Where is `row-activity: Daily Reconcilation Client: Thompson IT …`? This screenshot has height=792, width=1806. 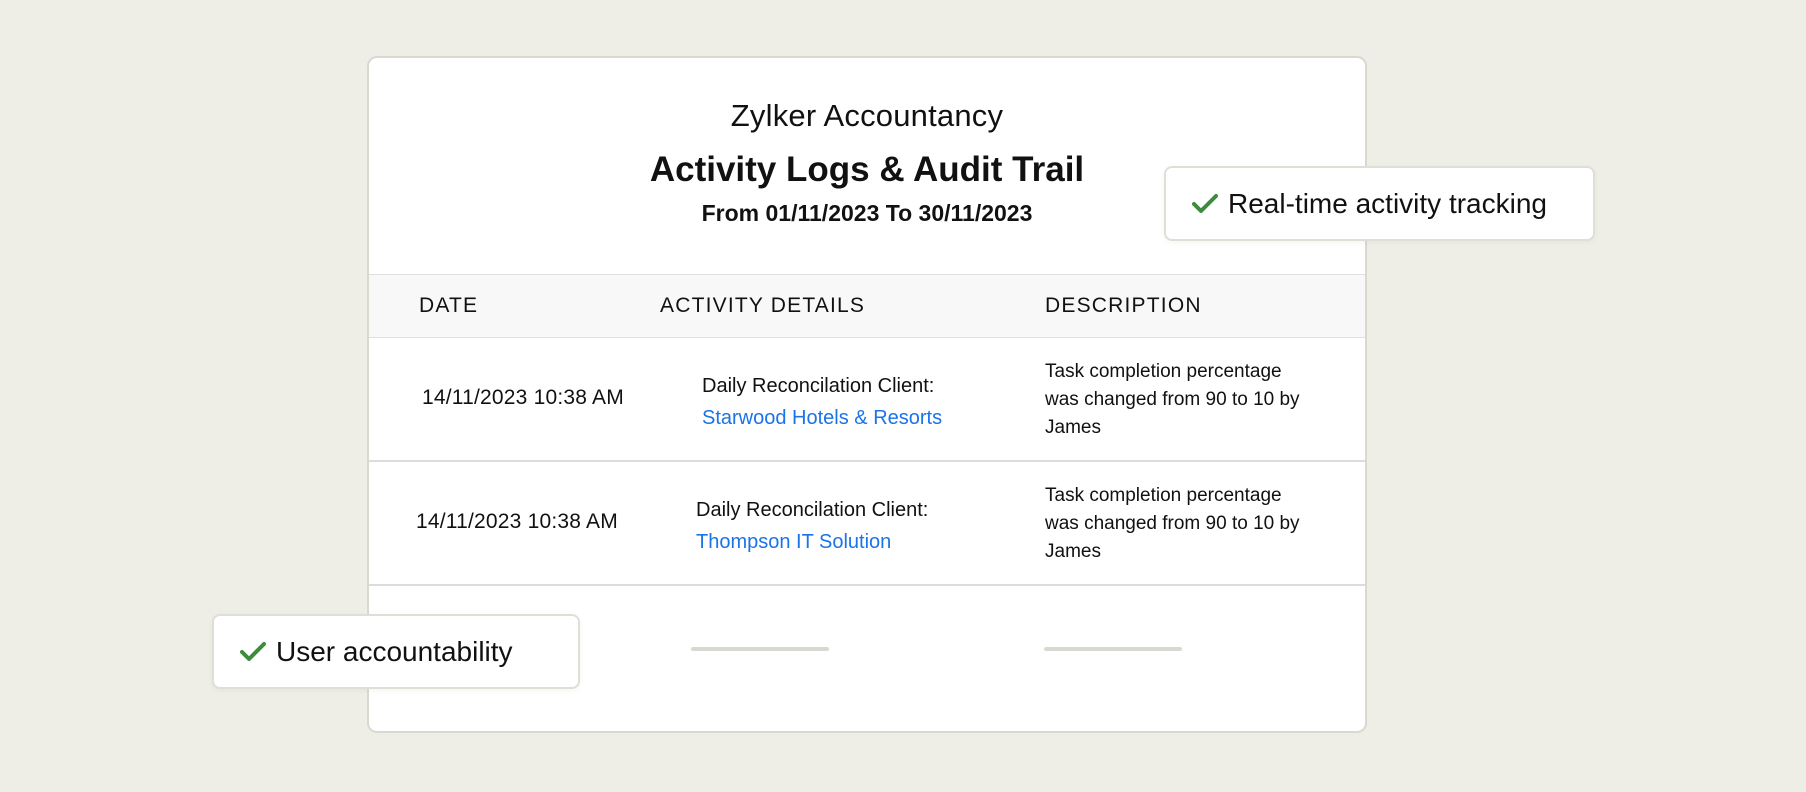
row-activity: Daily Reconcilation Client: Thompson IT … is located at coordinates (812, 526).